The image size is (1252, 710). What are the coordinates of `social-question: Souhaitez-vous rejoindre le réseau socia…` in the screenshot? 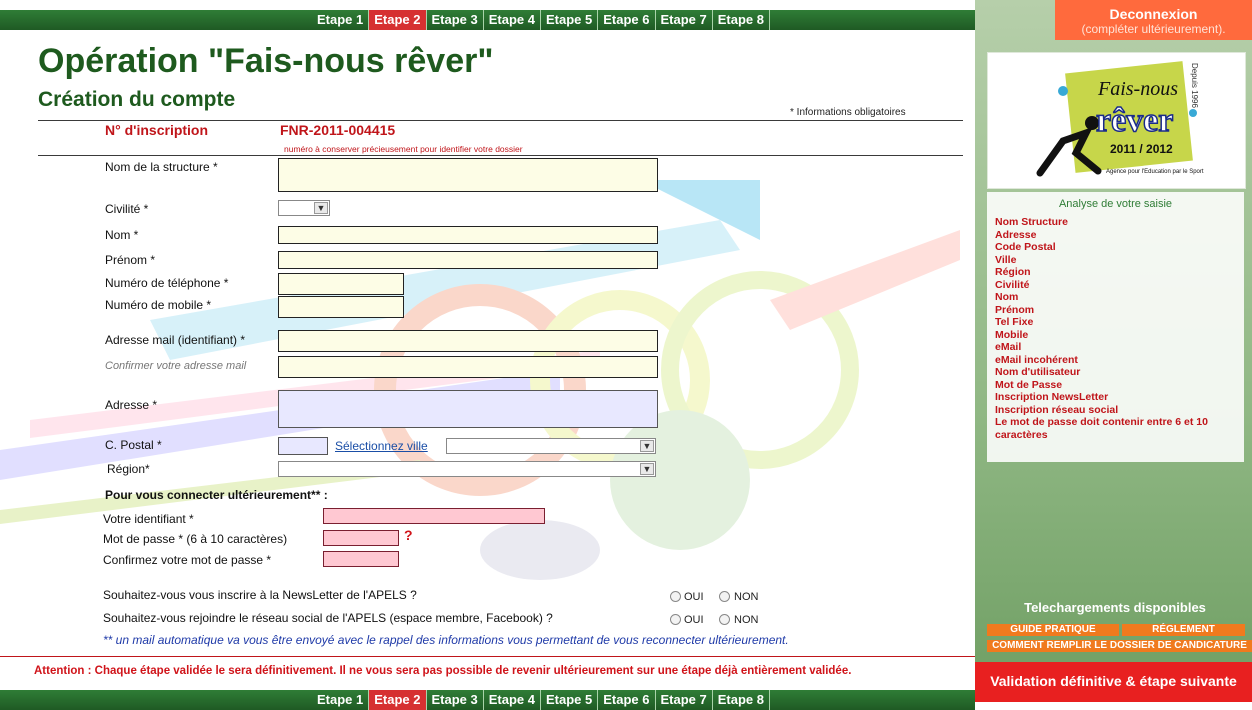 It's located at (328, 618).